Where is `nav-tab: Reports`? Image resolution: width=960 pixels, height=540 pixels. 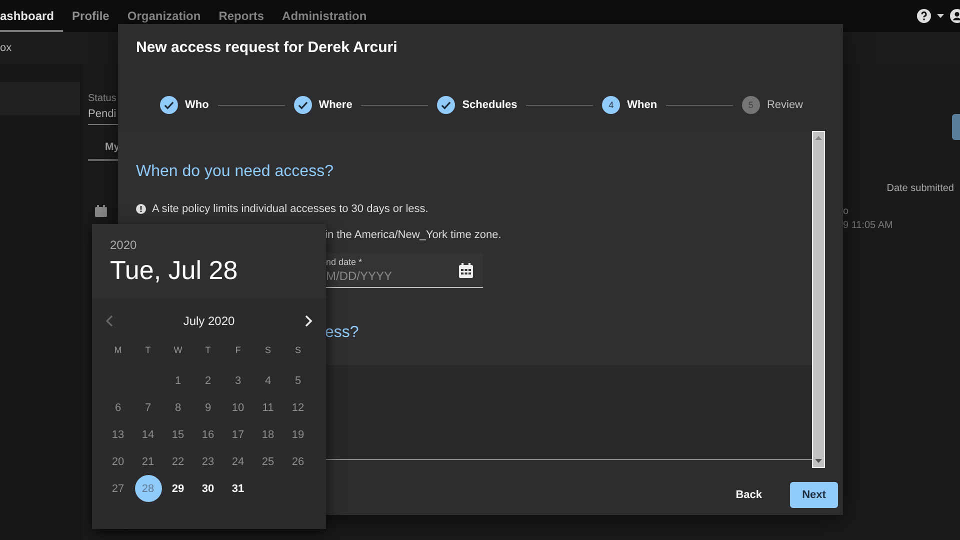
nav-tab: Reports is located at coordinates (242, 16).